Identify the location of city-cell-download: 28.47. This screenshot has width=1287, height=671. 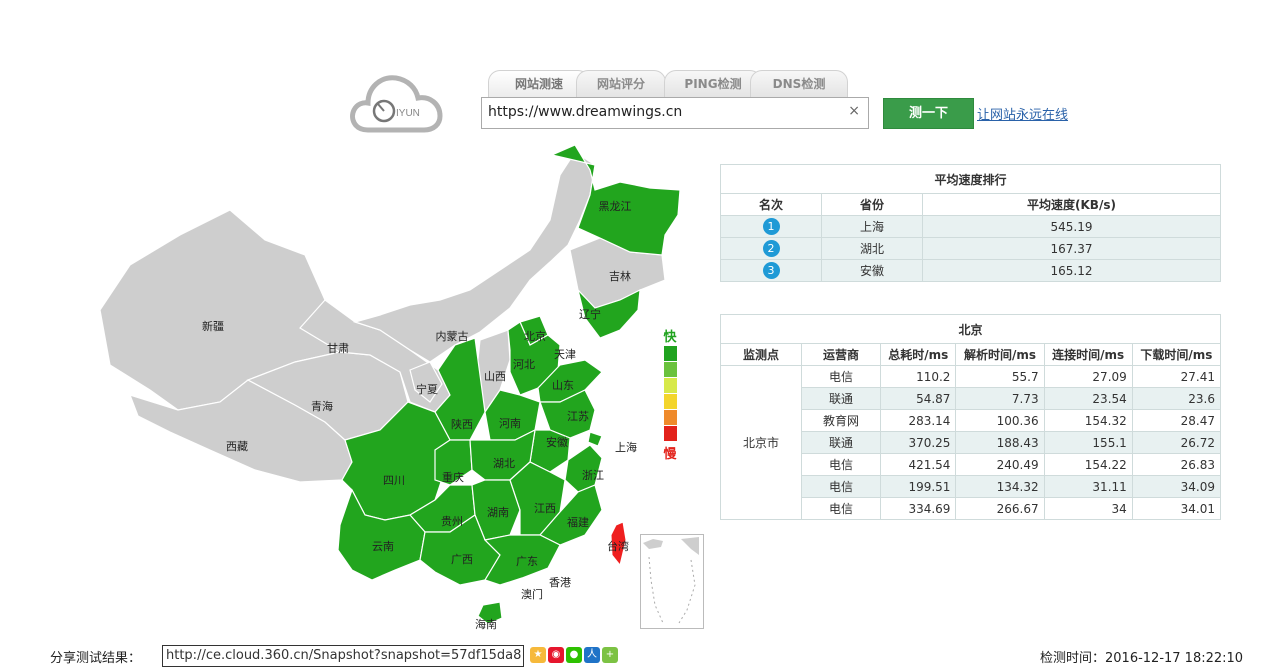
(1176, 420).